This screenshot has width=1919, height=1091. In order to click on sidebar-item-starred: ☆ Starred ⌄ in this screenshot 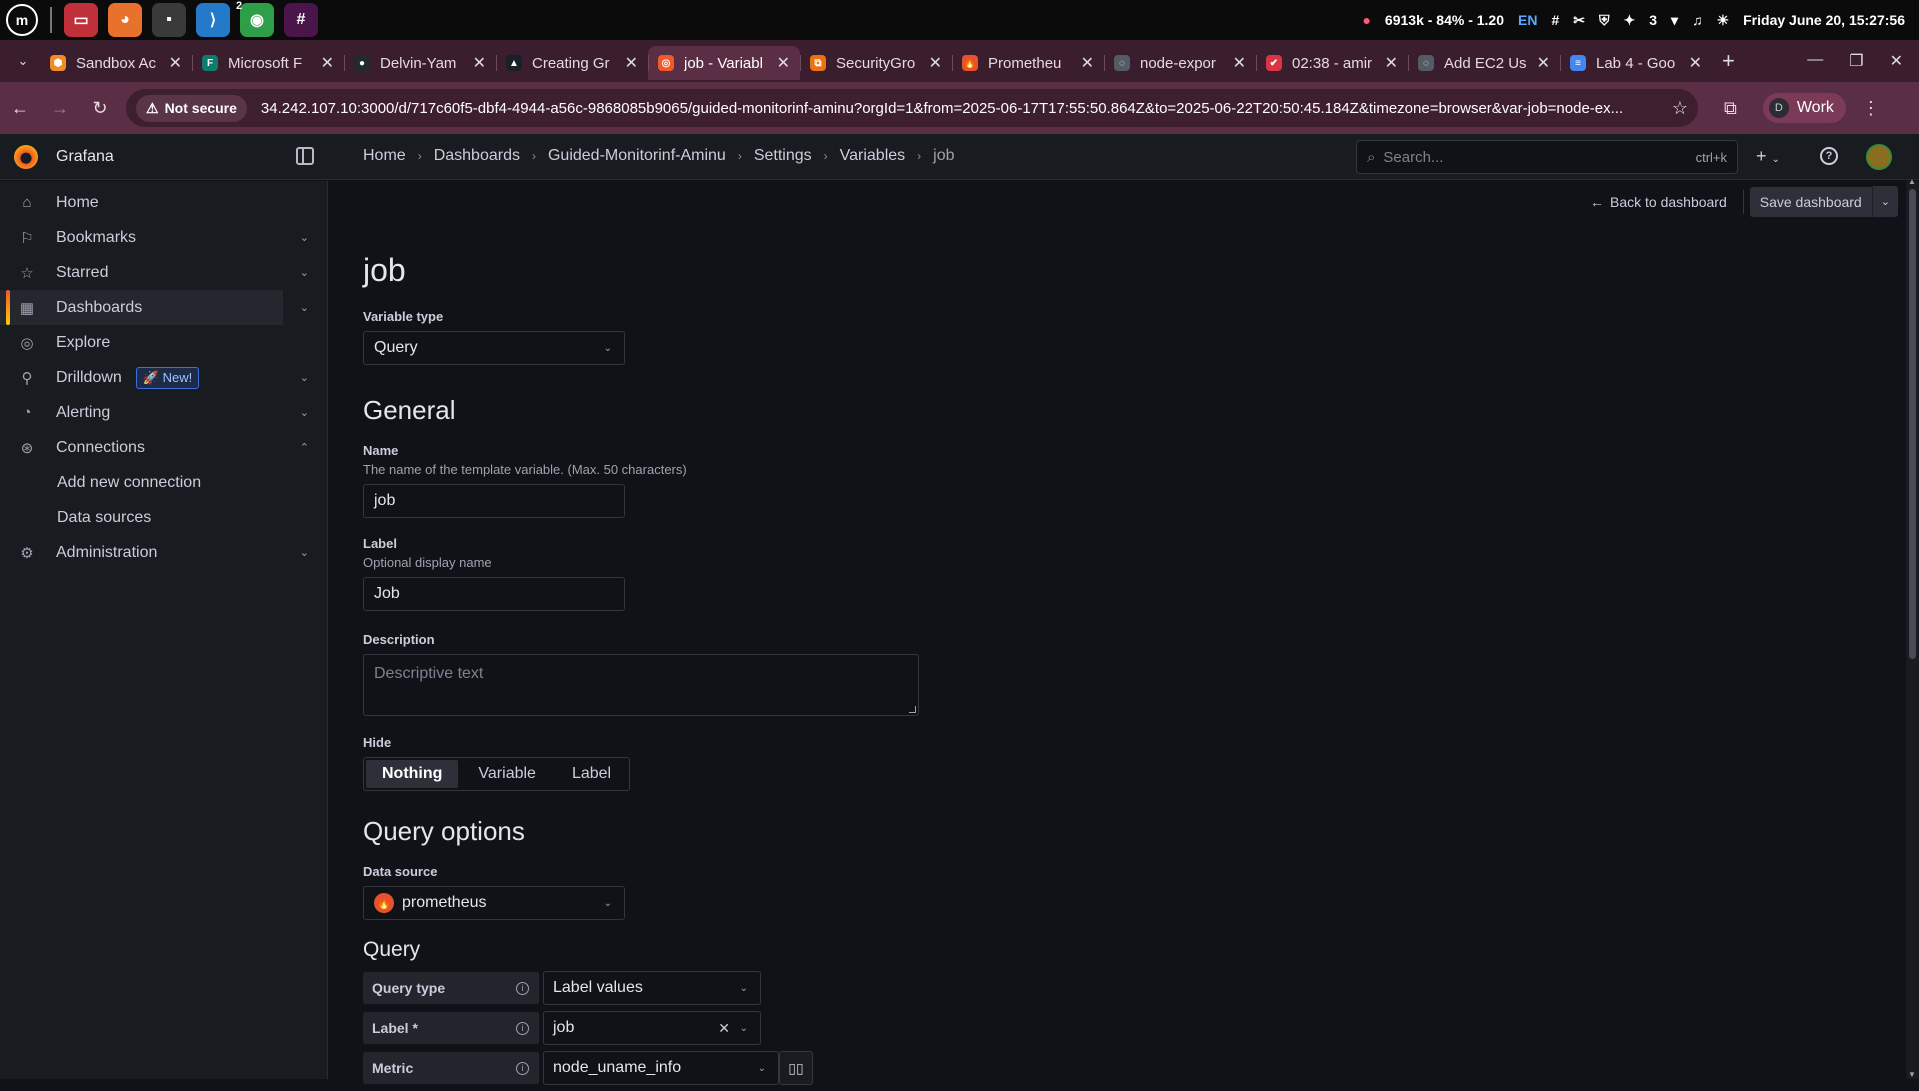, I will do `click(163, 272)`.